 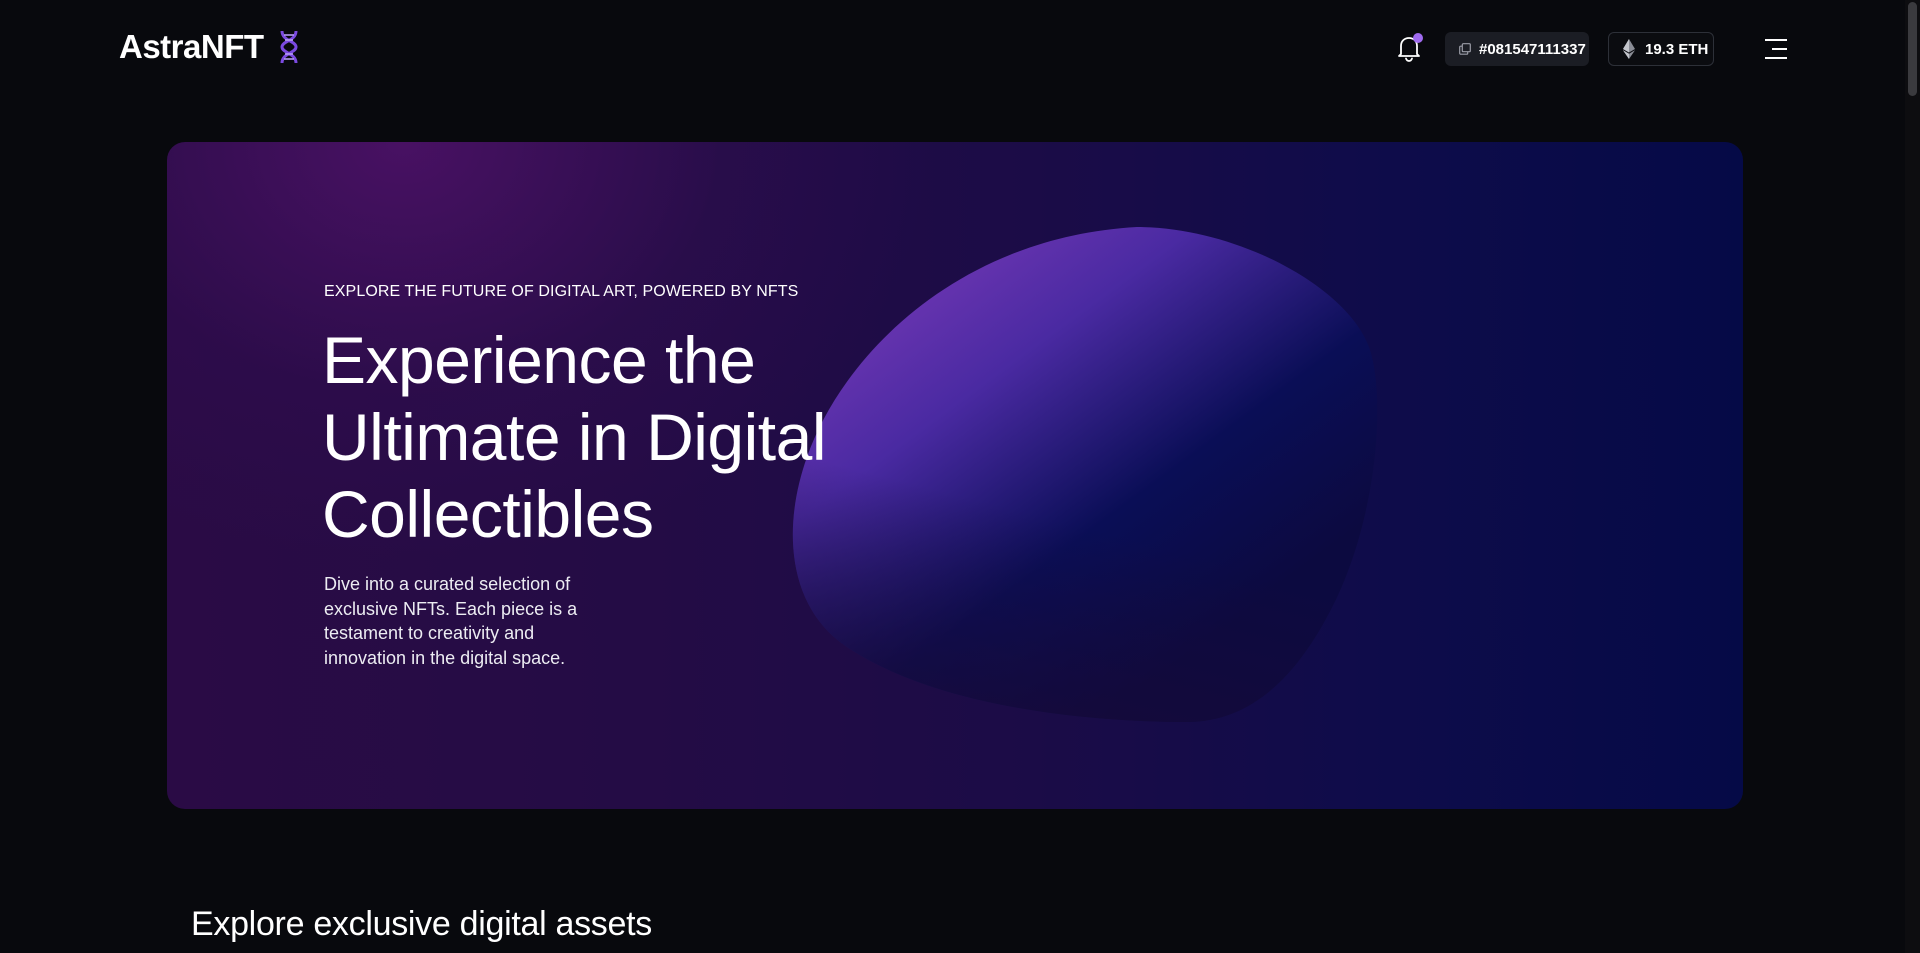 I want to click on menu-button, so click(x=1776, y=49).